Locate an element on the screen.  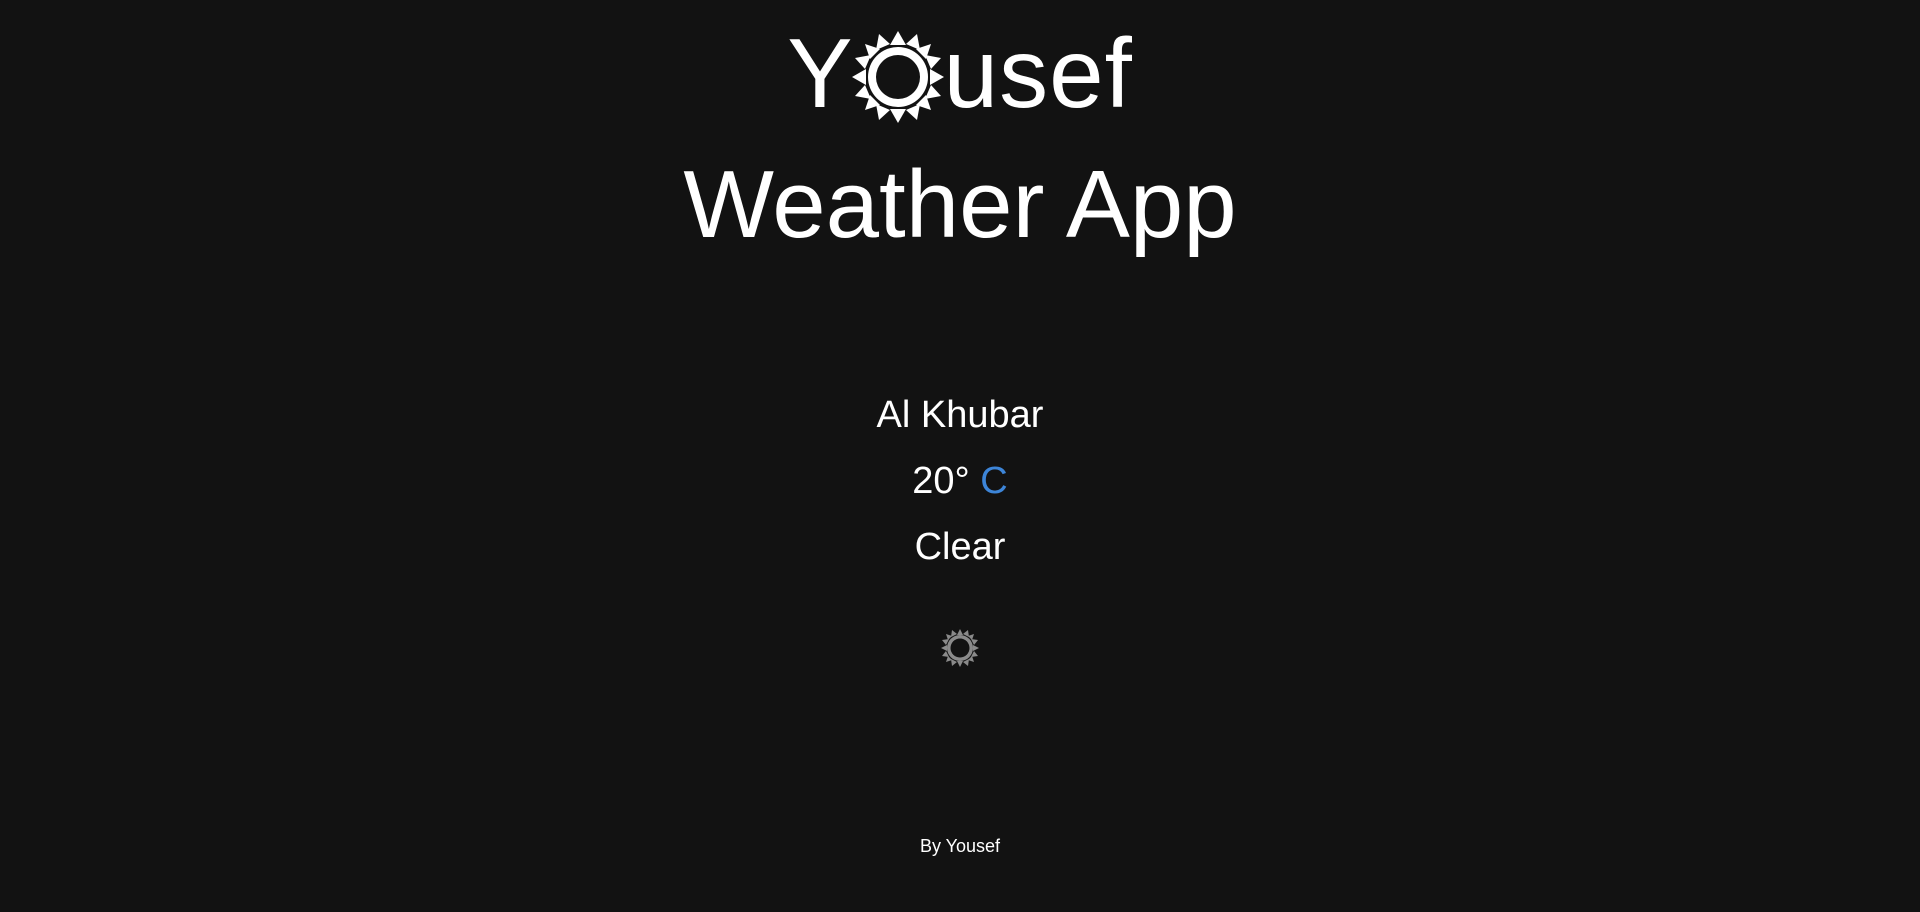
unit-toggle: C is located at coordinates (993, 481).